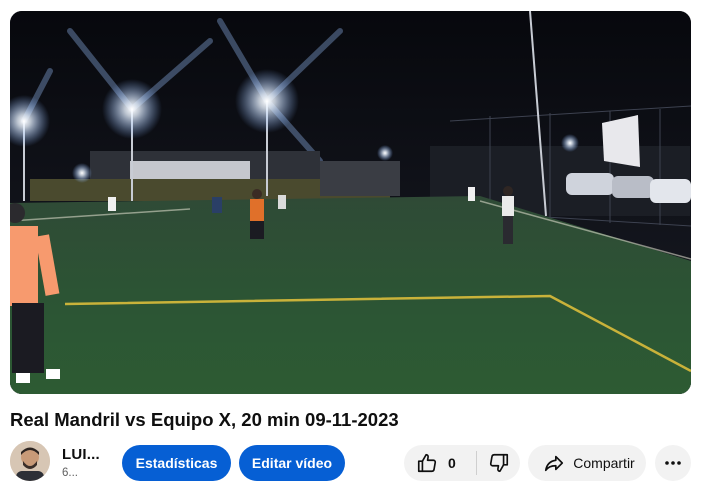 This screenshot has height=497, width=708. I want to click on avatar-image, so click(30, 461).